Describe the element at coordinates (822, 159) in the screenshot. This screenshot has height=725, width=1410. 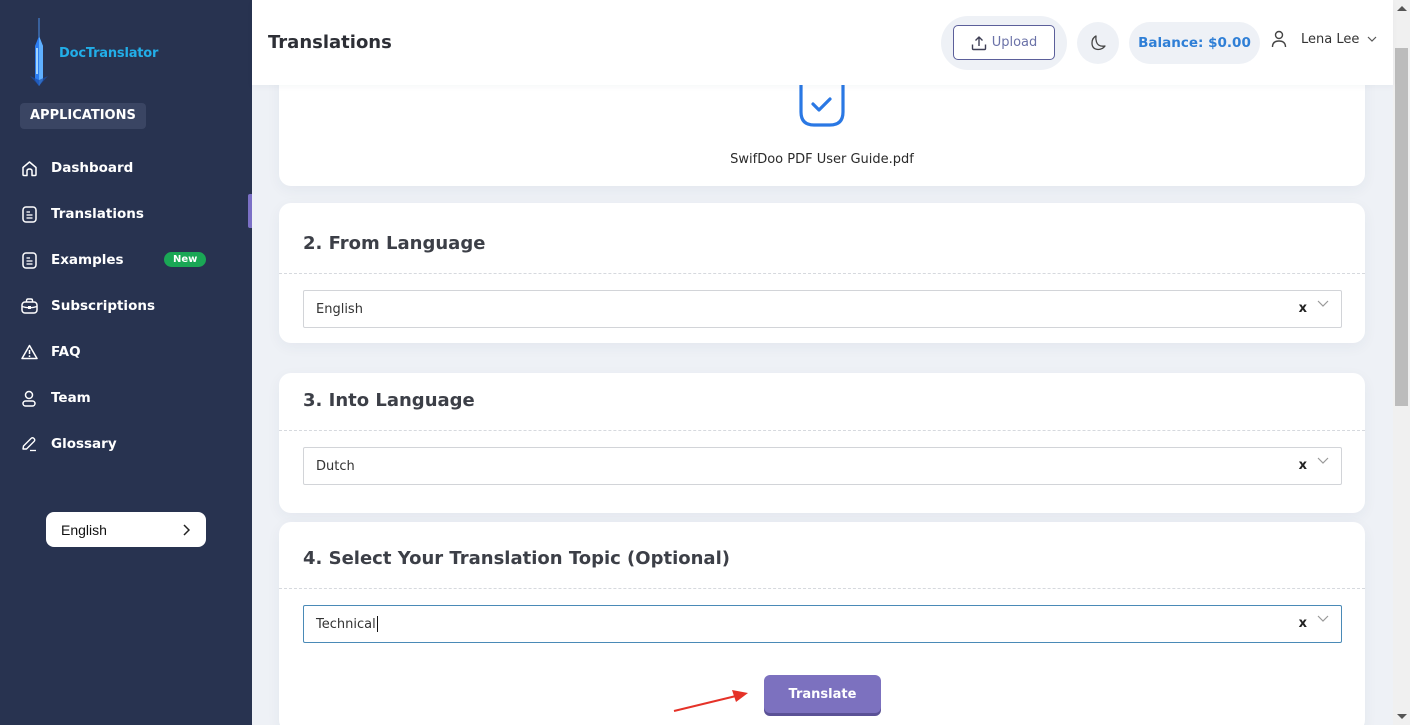
I see `file-name: SwifDoo PDF User Guide.pdf` at that location.